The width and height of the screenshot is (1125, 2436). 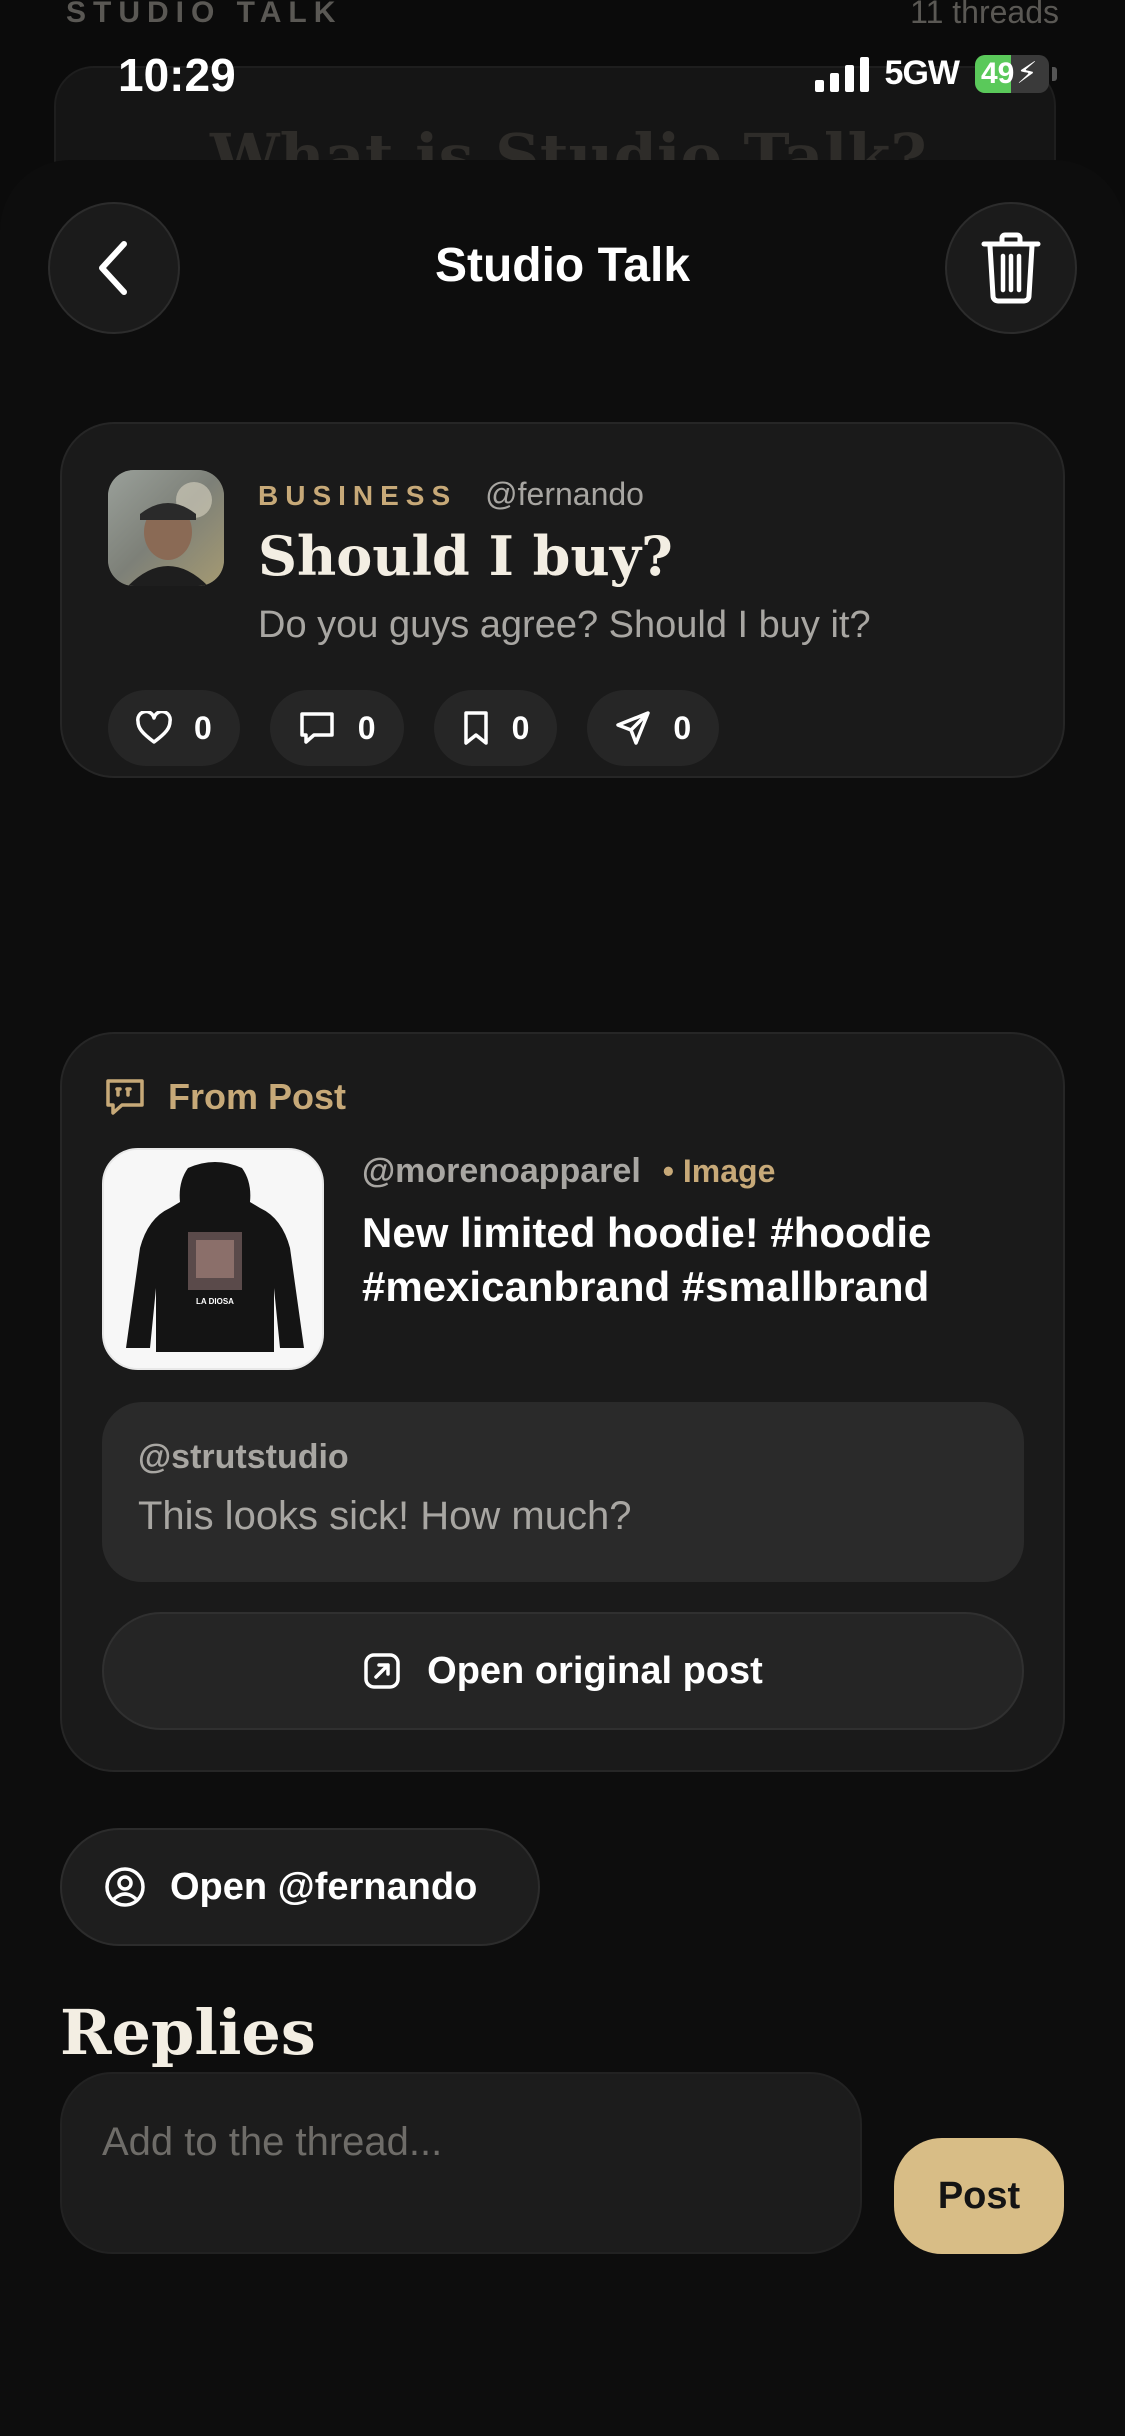 I want to click on post-author-handle: @morenoapparel, so click(x=501, y=1171).